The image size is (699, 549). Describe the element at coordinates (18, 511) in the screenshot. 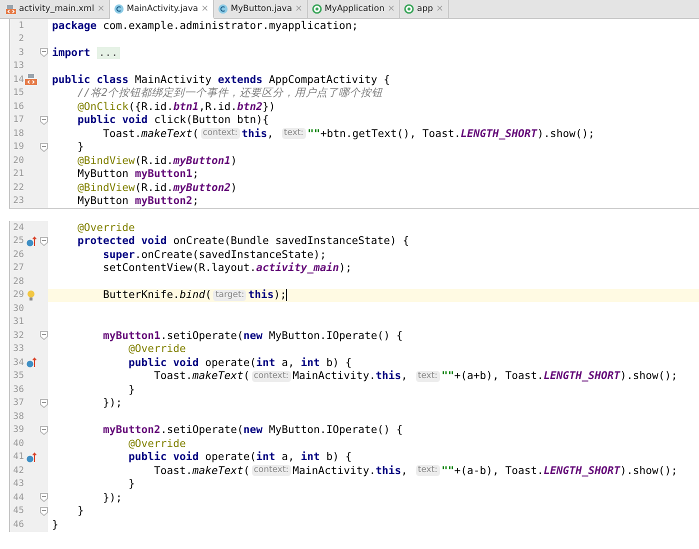

I see `line-number: 45` at that location.